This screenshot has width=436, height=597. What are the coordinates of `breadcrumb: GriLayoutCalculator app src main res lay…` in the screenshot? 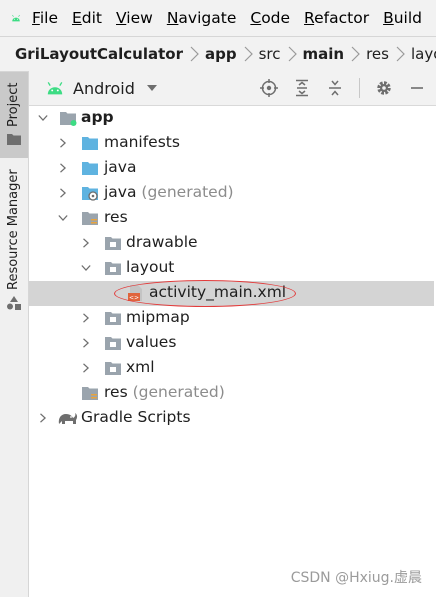 It's located at (218, 54).